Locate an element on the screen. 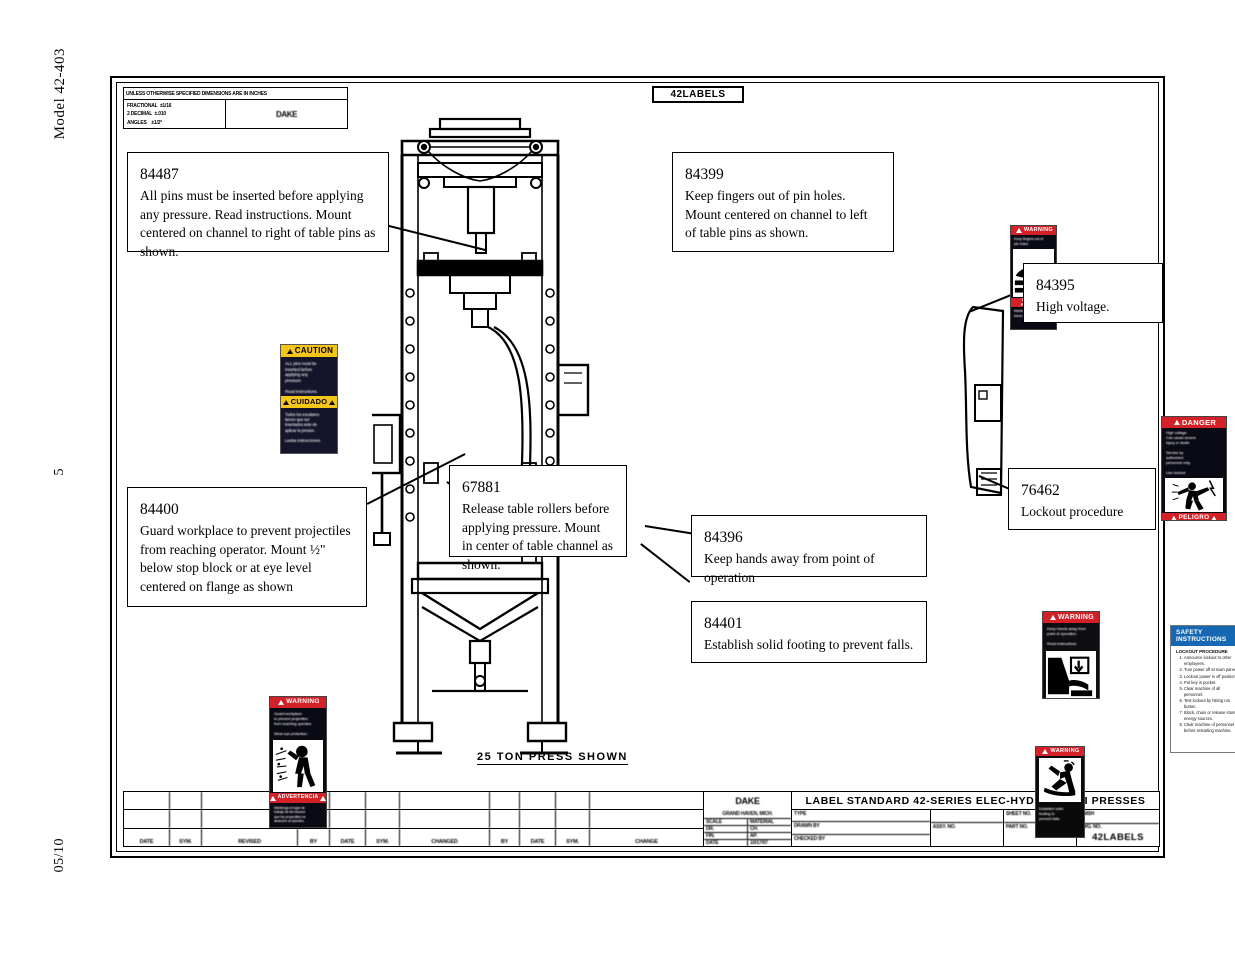  brand-location: GRAND HAVEN, MICH. is located at coordinates (747, 814).